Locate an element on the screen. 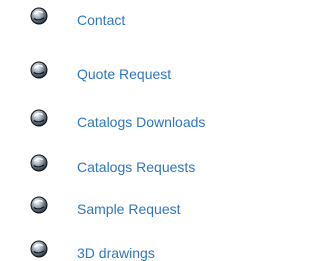  menu-item-label: Sample Request is located at coordinates (129, 209).